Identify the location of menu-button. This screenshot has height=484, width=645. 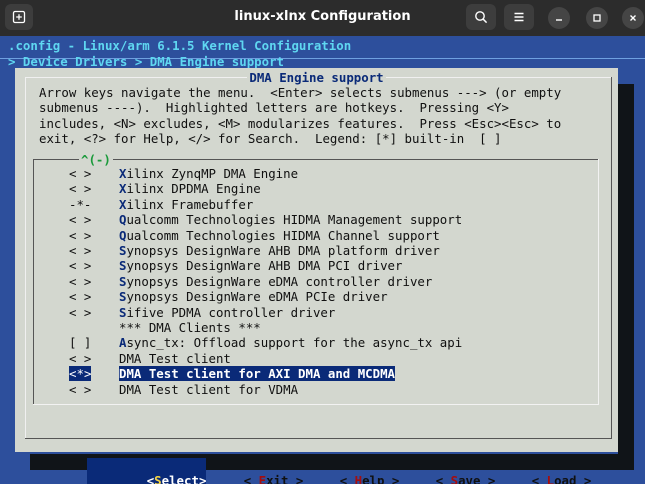
(519, 17).